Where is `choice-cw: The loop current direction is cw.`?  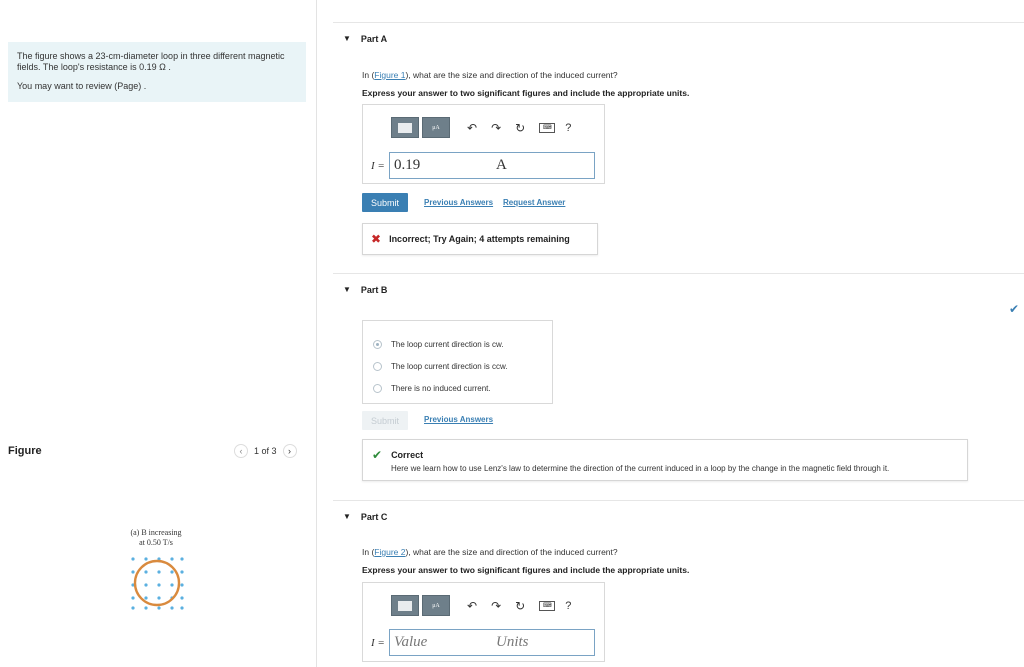 choice-cw: The loop current direction is cw. is located at coordinates (457, 344).